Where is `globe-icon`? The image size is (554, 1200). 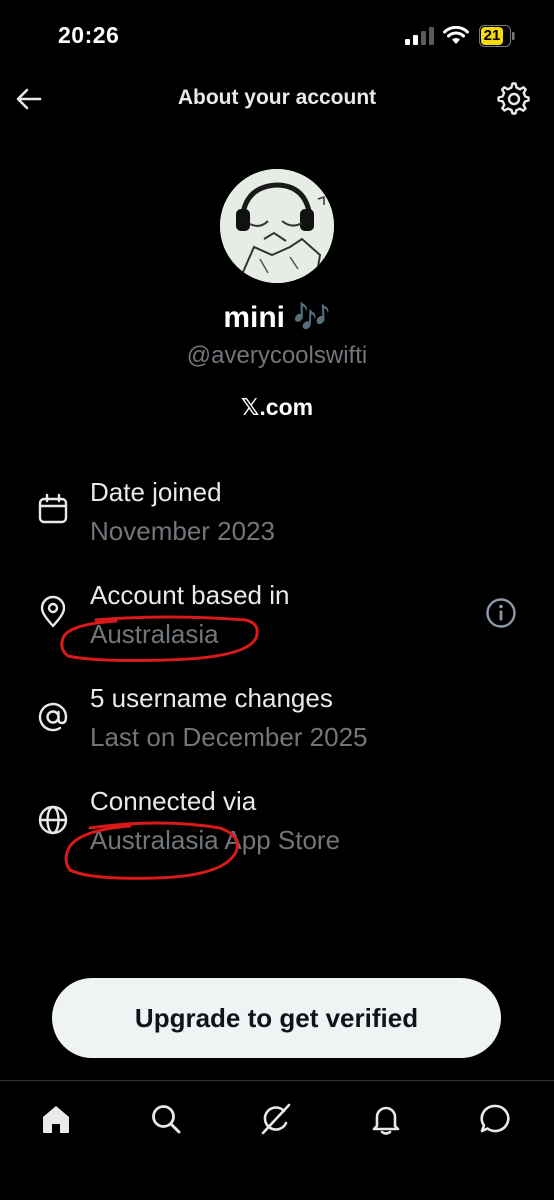
globe-icon is located at coordinates (53, 820).